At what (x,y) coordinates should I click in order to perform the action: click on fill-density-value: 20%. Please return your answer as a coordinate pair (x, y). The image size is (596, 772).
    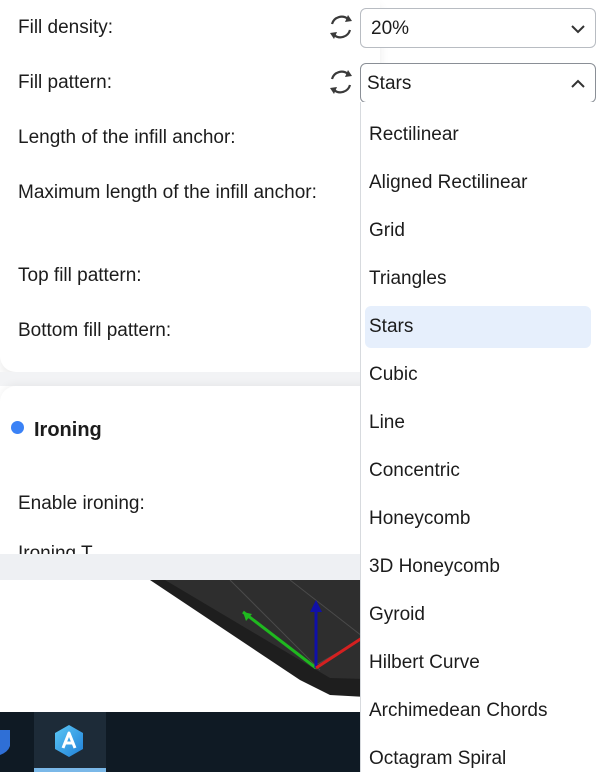
    Looking at the image, I should click on (390, 28).